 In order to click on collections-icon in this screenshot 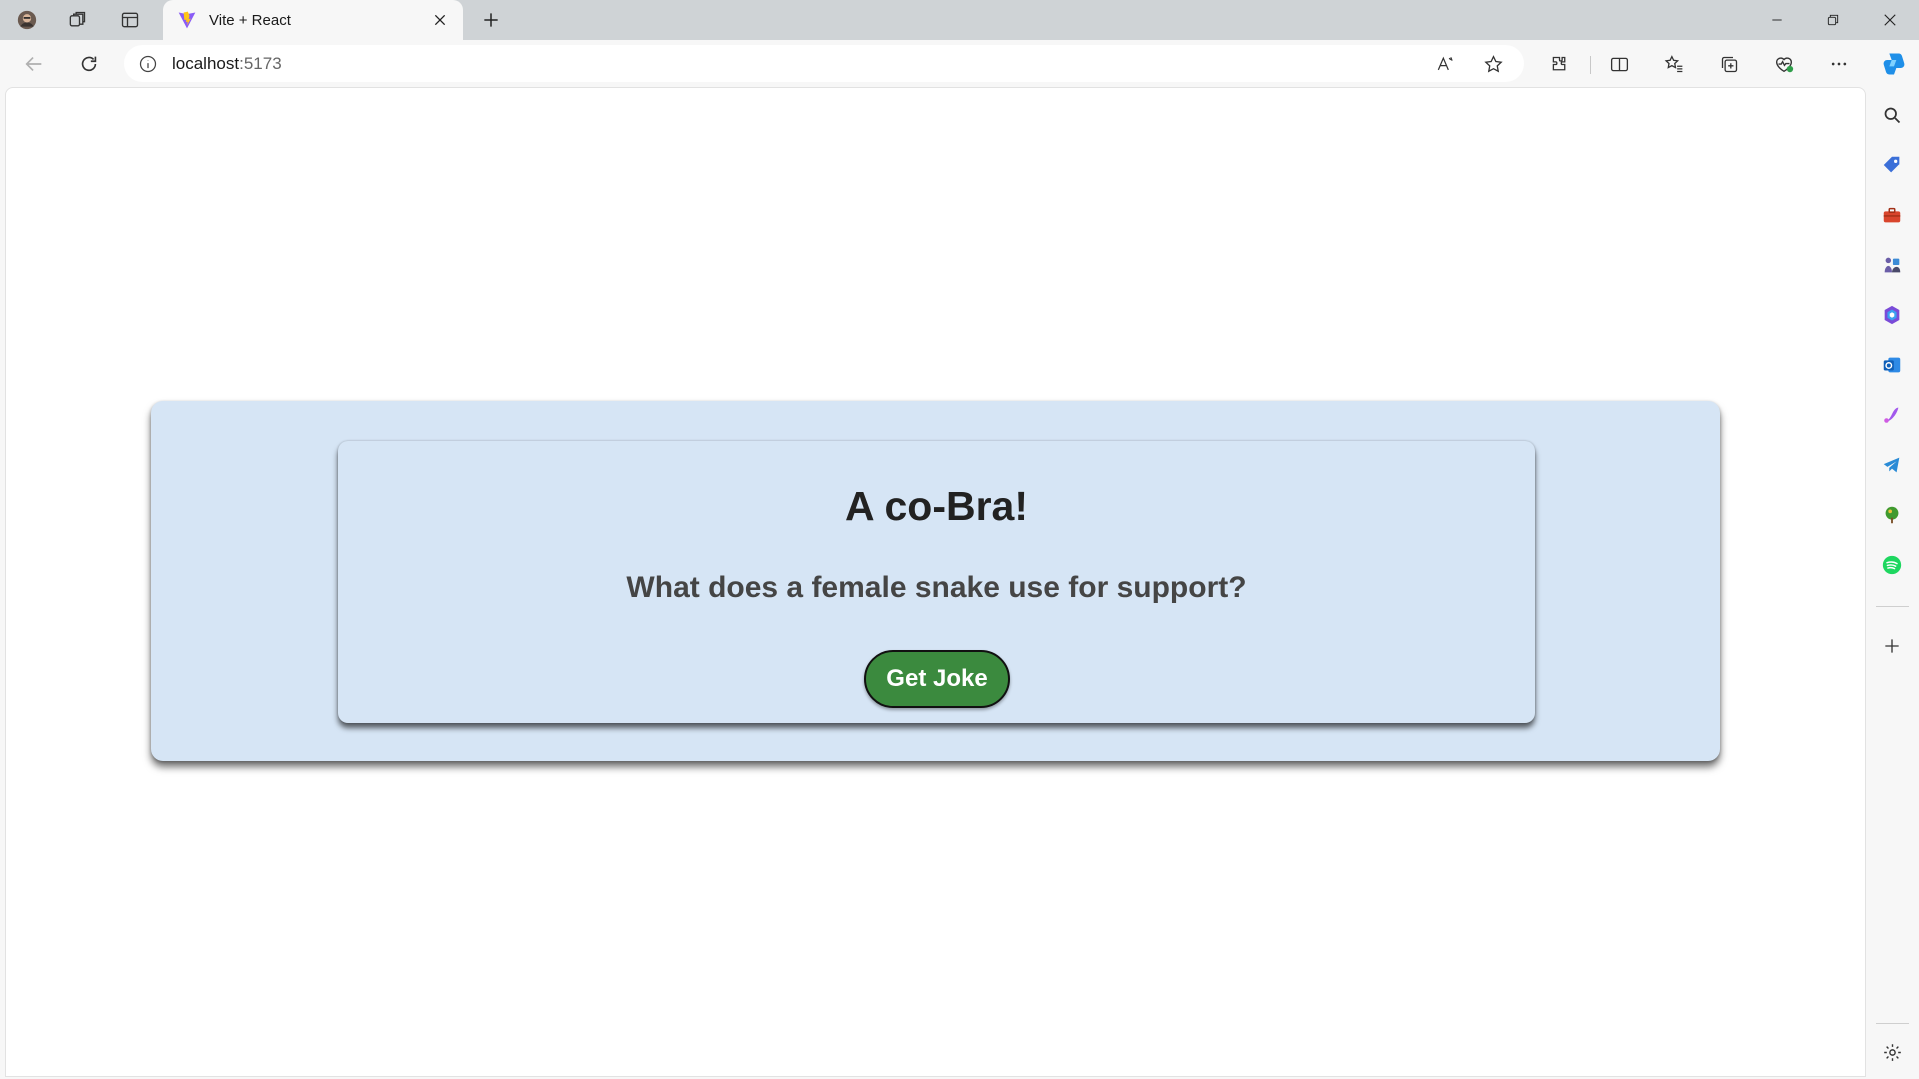, I will do `click(1729, 64)`.